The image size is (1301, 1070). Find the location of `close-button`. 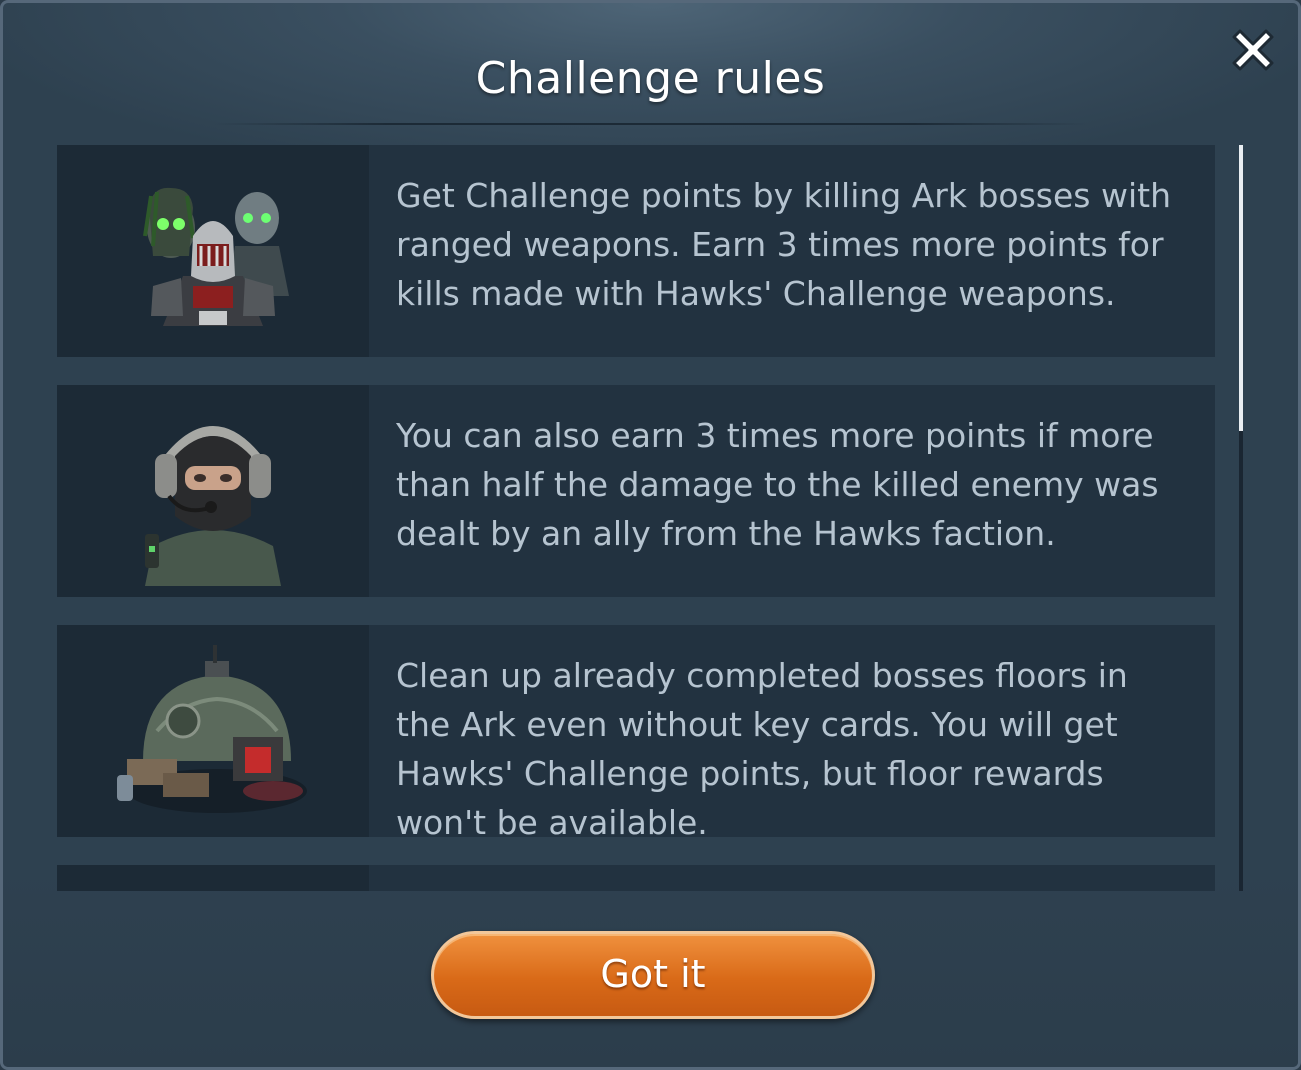

close-button is located at coordinates (1253, 50).